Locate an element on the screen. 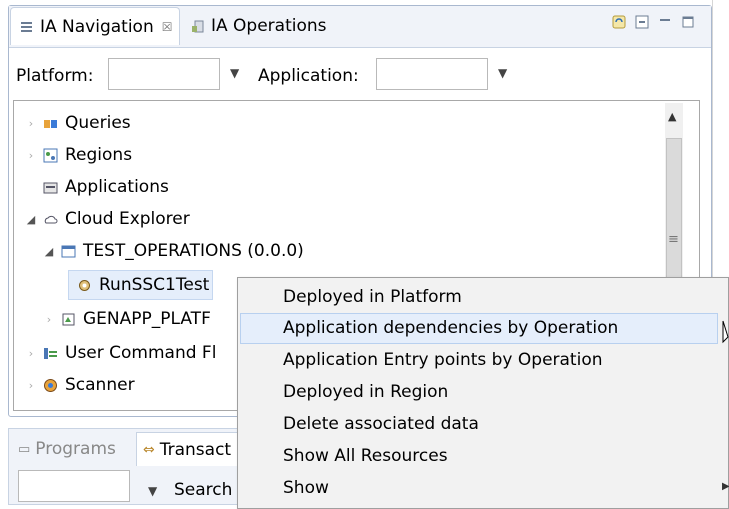  tree-item-label: Applications is located at coordinates (117, 187).